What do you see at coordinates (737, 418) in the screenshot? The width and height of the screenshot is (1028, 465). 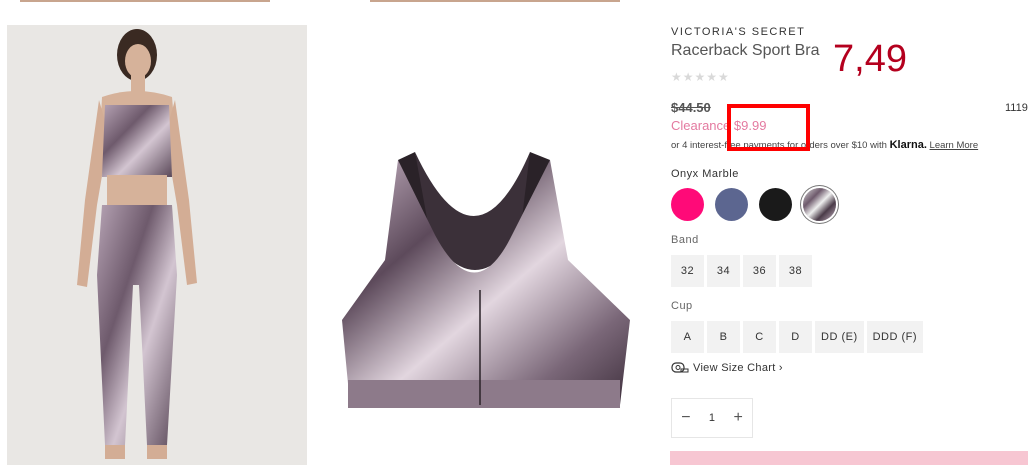 I see `increase-quantity-button: +` at bounding box center [737, 418].